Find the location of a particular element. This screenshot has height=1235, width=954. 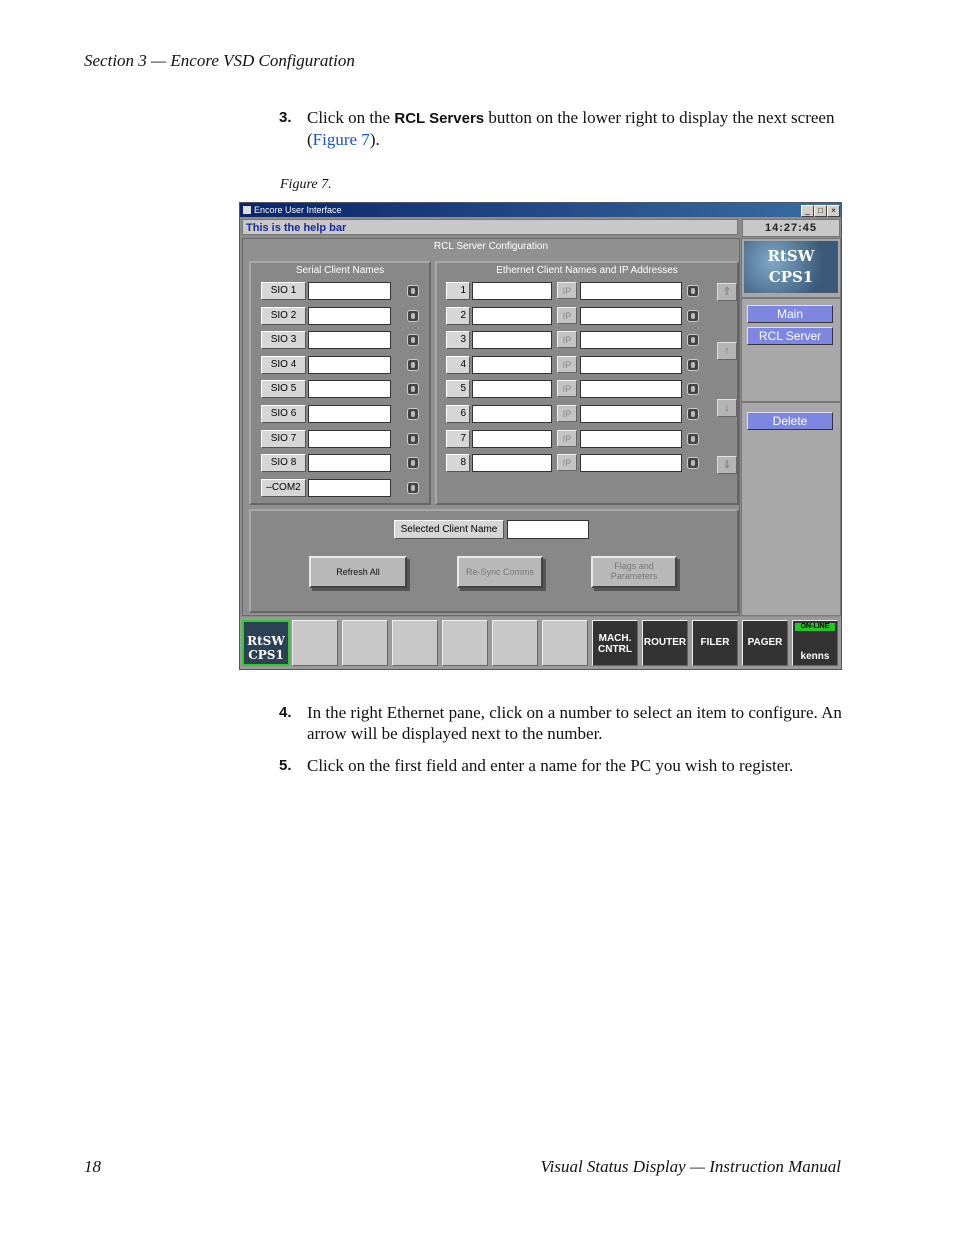

divider is located at coordinates (791, 298).